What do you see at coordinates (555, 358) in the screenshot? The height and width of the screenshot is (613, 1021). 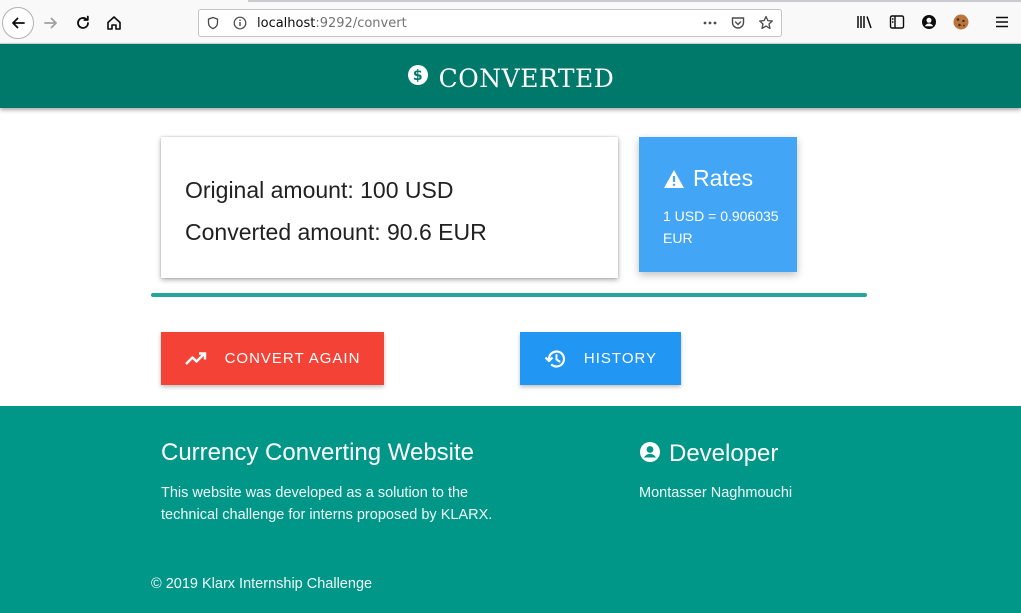 I see `history-icon` at bounding box center [555, 358].